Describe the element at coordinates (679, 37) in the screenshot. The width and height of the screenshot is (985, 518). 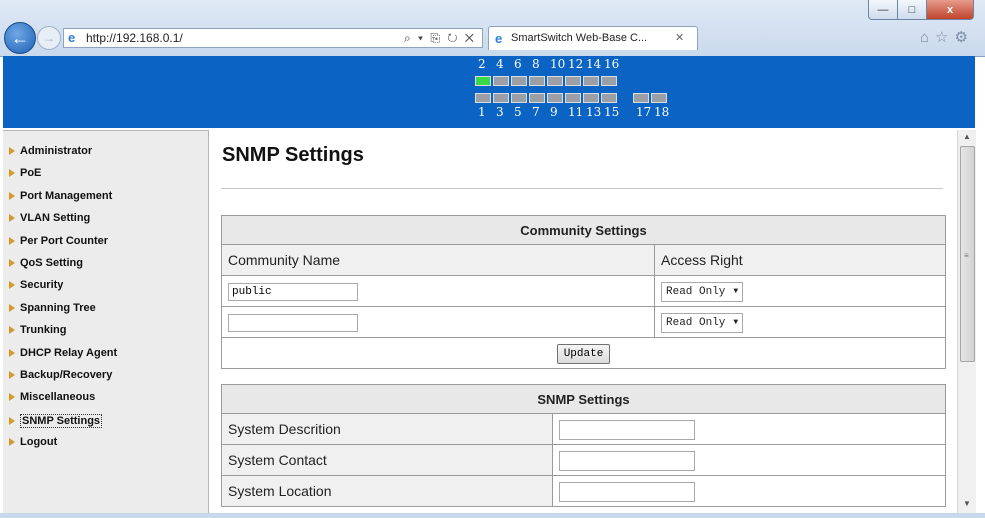
I see `close-tab-icon: ✕` at that location.